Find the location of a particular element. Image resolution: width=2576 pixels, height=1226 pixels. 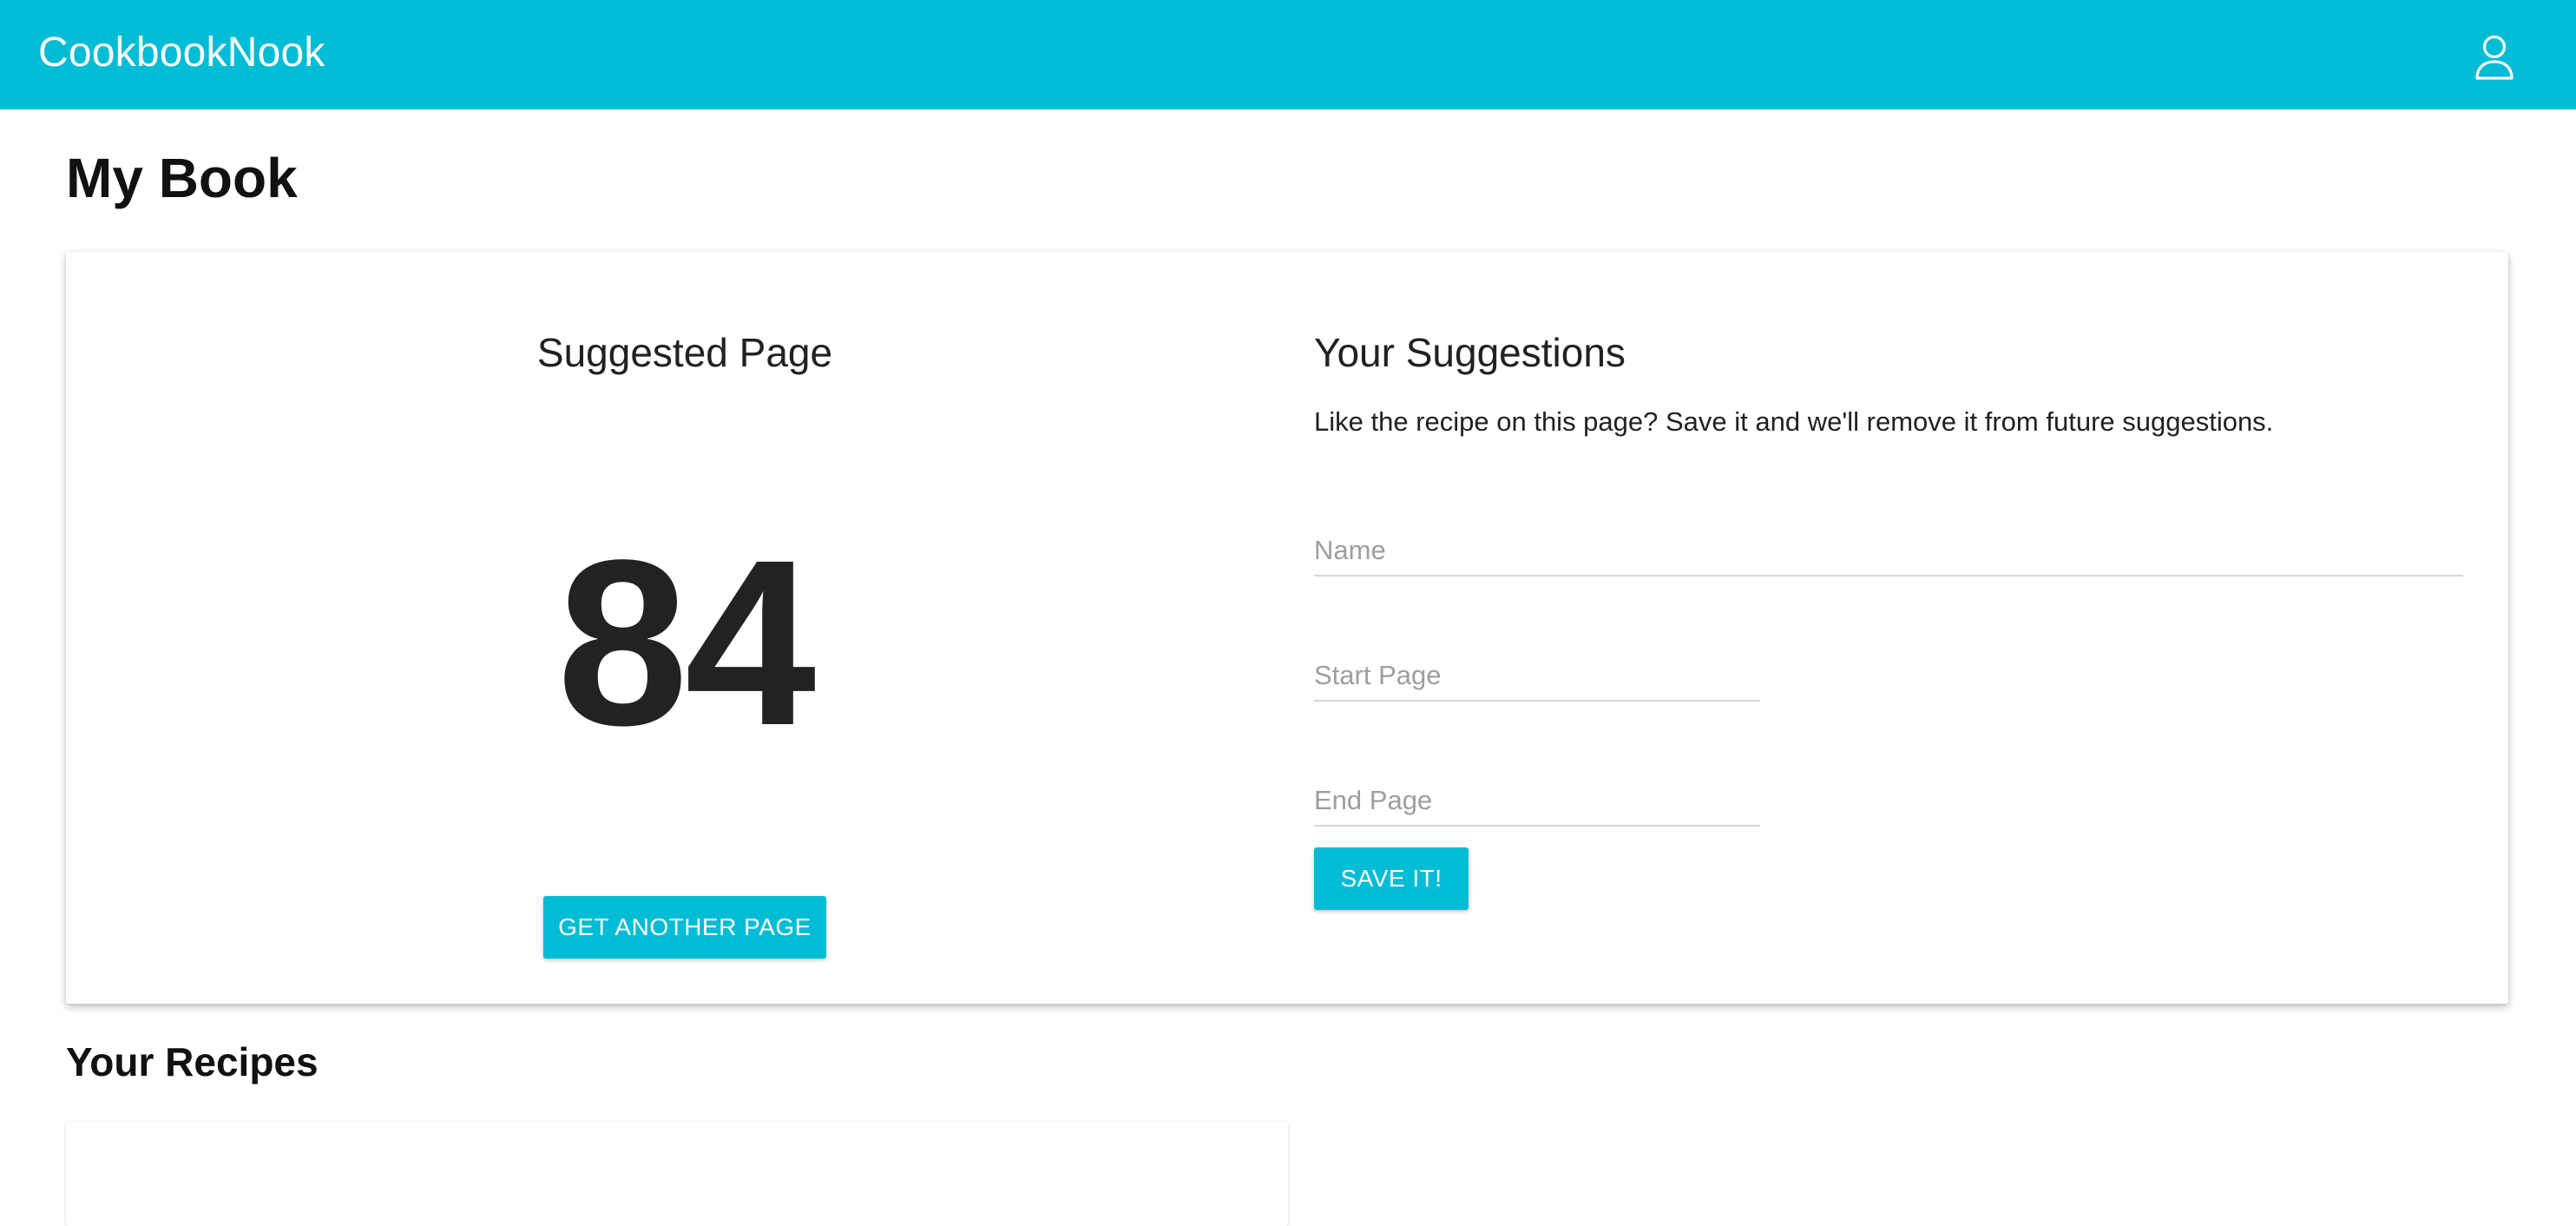

top-app-bar: CookbookNook is located at coordinates (1288, 54).